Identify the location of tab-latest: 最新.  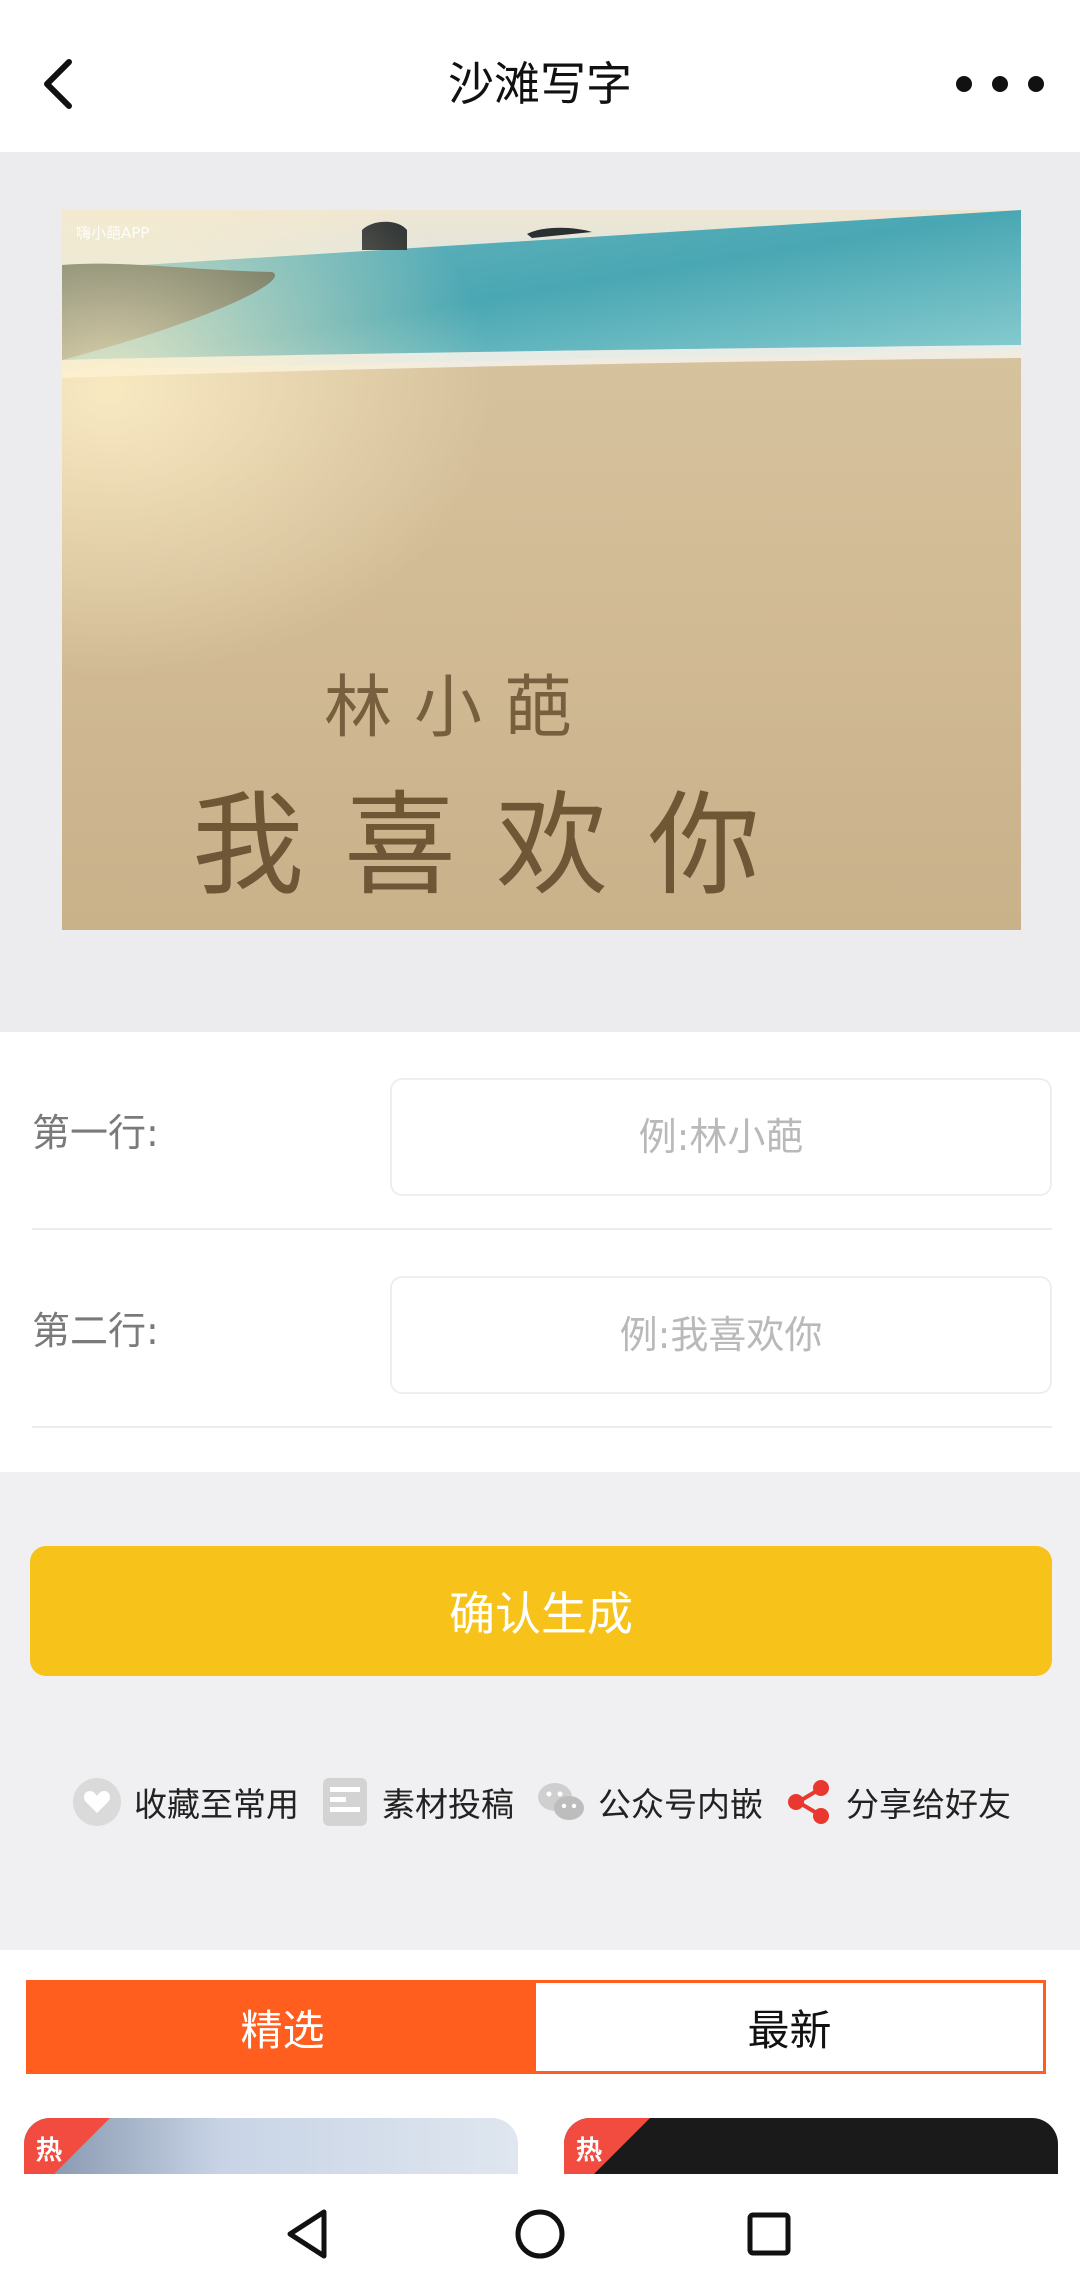
(789, 2027).